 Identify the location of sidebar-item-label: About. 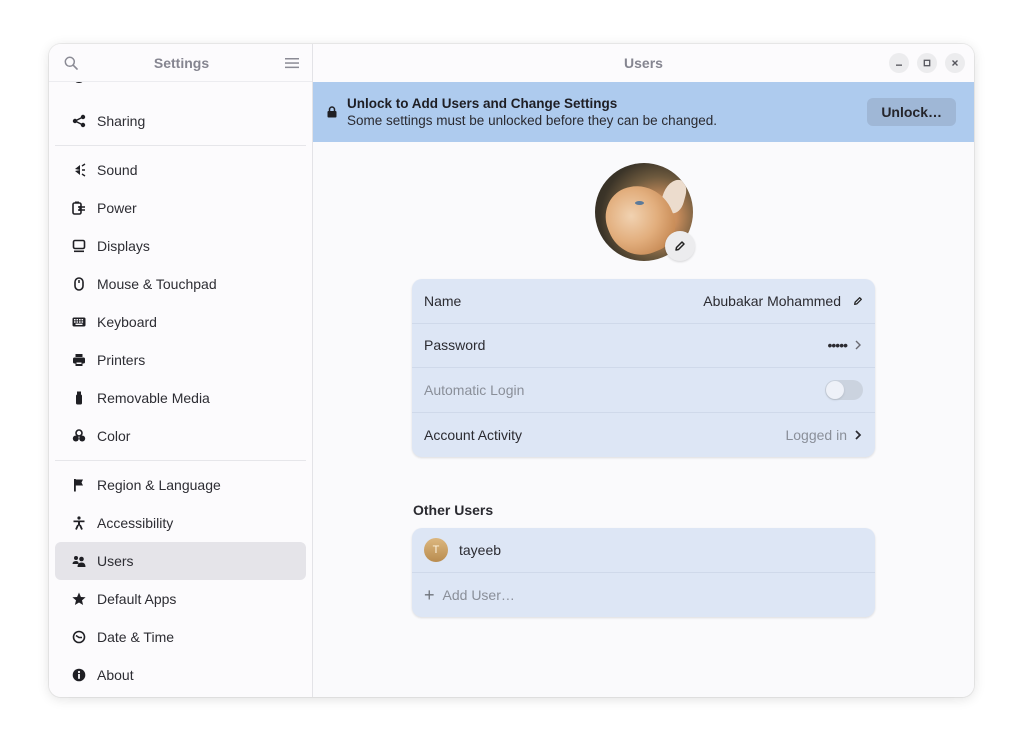
(115, 675).